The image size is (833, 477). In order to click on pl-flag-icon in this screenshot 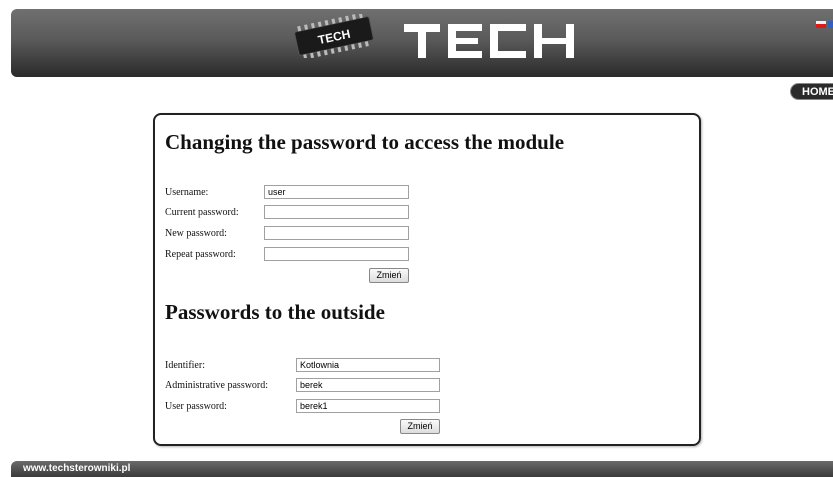, I will do `click(821, 24)`.